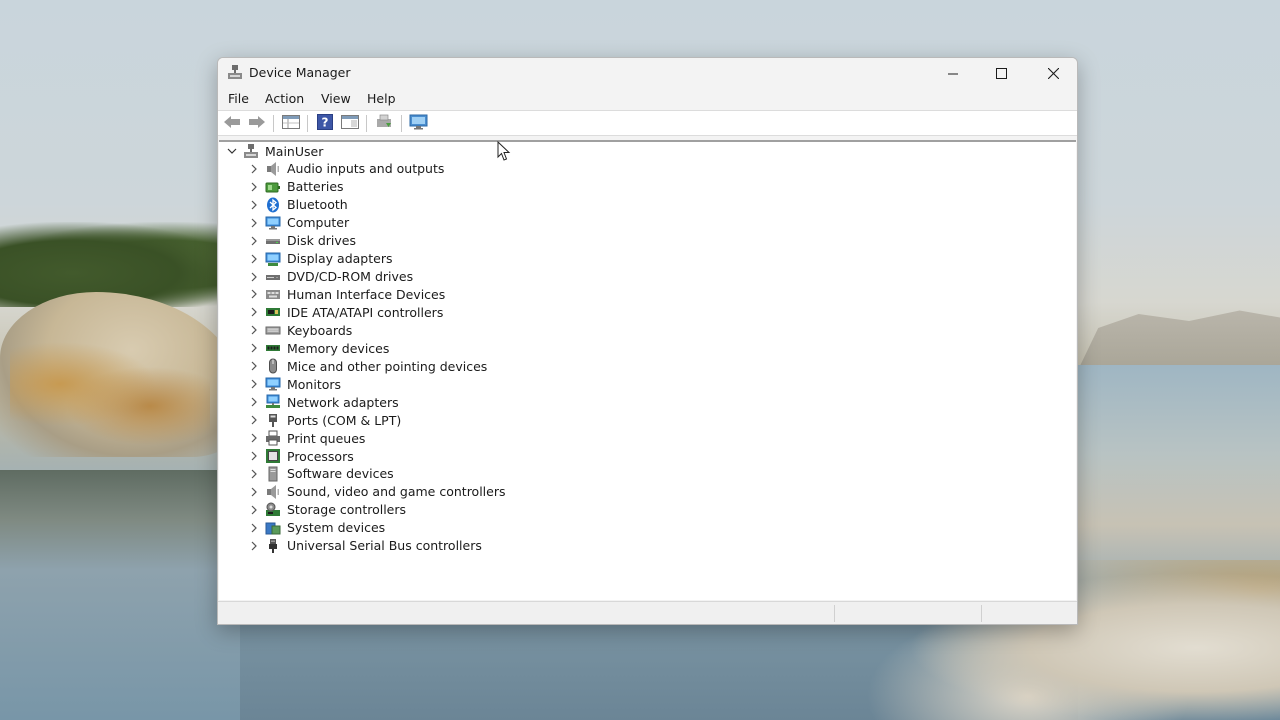 The height and width of the screenshot is (720, 1280). Describe the element at coordinates (305, 438) in the screenshot. I see `tree-item: Print queues` at that location.